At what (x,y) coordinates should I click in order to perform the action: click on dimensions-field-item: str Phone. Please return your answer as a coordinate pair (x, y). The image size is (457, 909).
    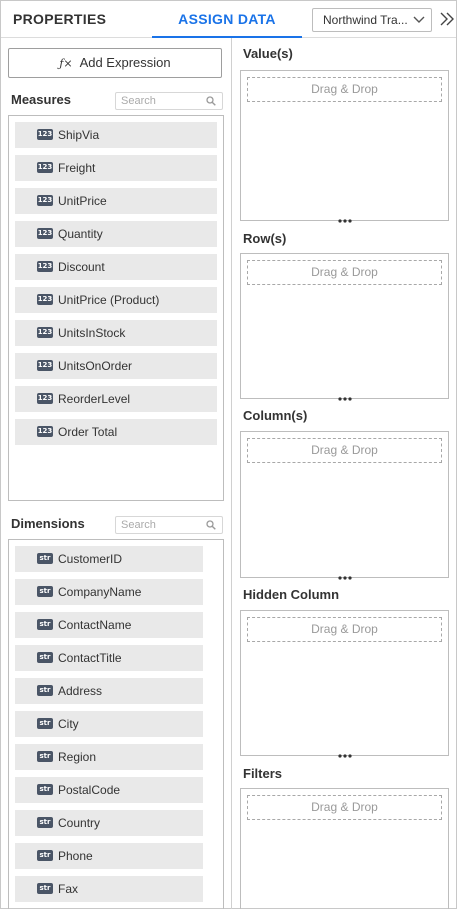
    Looking at the image, I should click on (109, 856).